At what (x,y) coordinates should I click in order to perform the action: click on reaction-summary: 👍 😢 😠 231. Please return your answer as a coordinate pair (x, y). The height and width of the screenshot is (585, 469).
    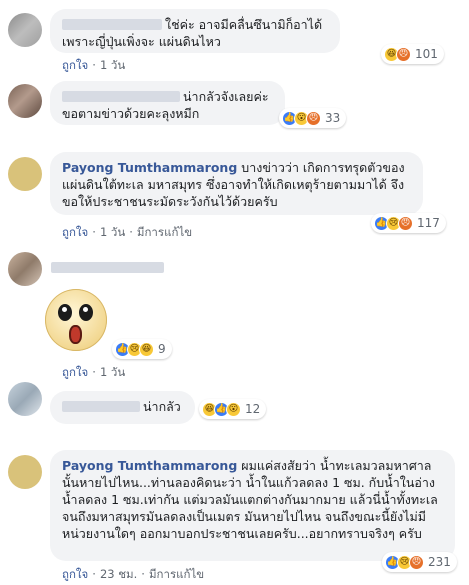
    Looking at the image, I should click on (419, 562).